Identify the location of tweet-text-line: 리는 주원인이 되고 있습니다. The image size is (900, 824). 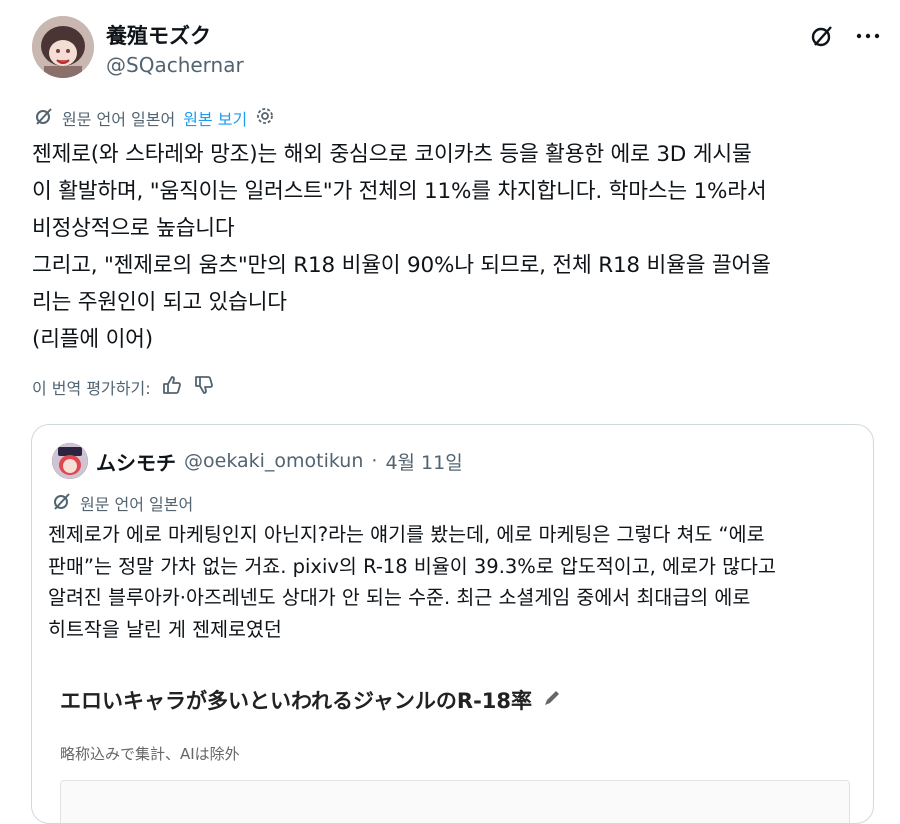
(159, 302).